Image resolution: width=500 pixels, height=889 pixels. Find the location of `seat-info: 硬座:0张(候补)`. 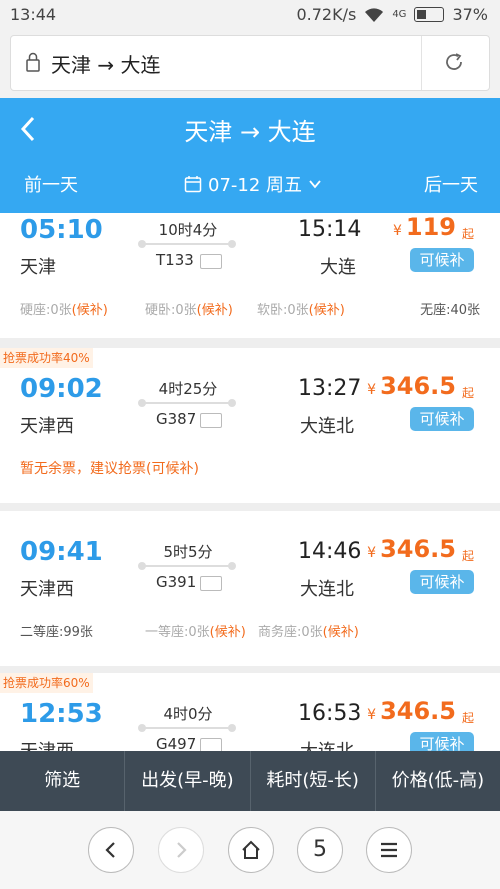

seat-info: 硬座:0张(候补) is located at coordinates (64, 308).